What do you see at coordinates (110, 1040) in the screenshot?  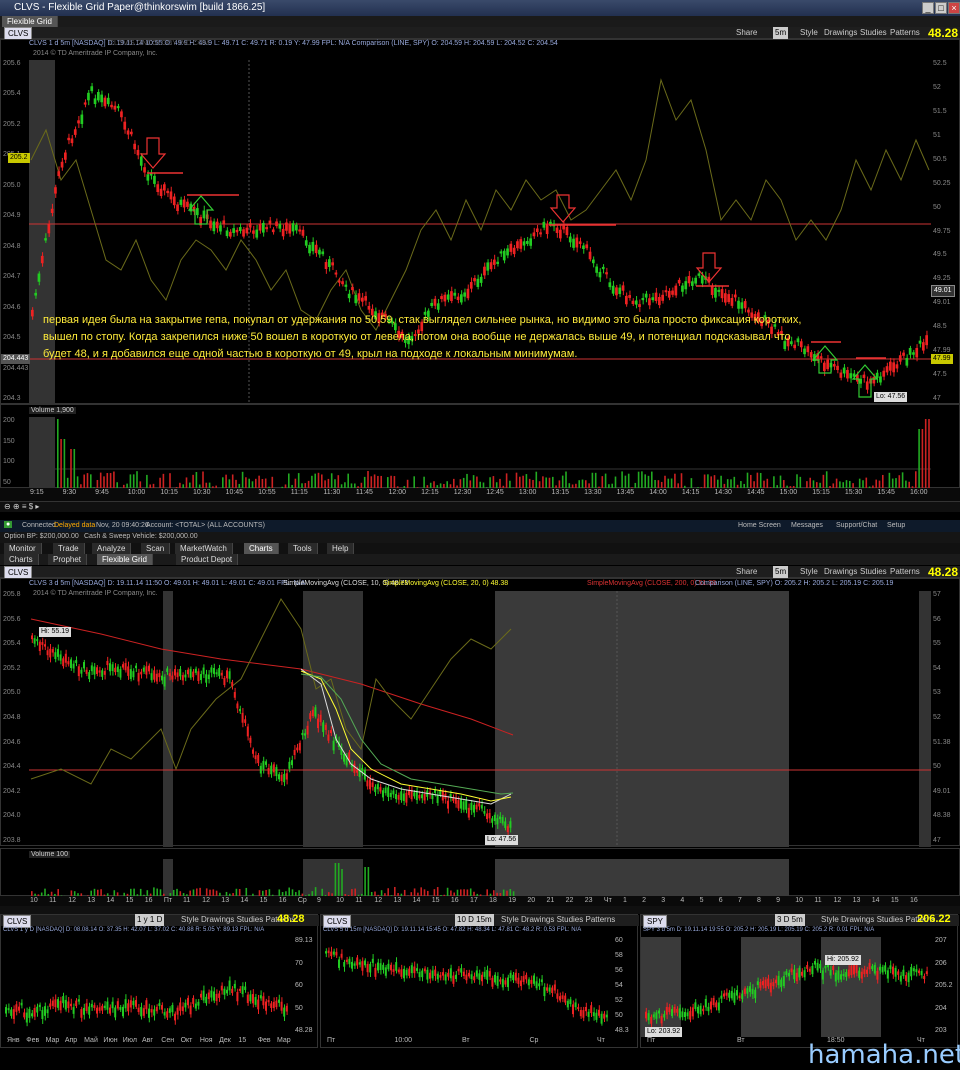 I see `time-tick: Июн` at bounding box center [110, 1040].